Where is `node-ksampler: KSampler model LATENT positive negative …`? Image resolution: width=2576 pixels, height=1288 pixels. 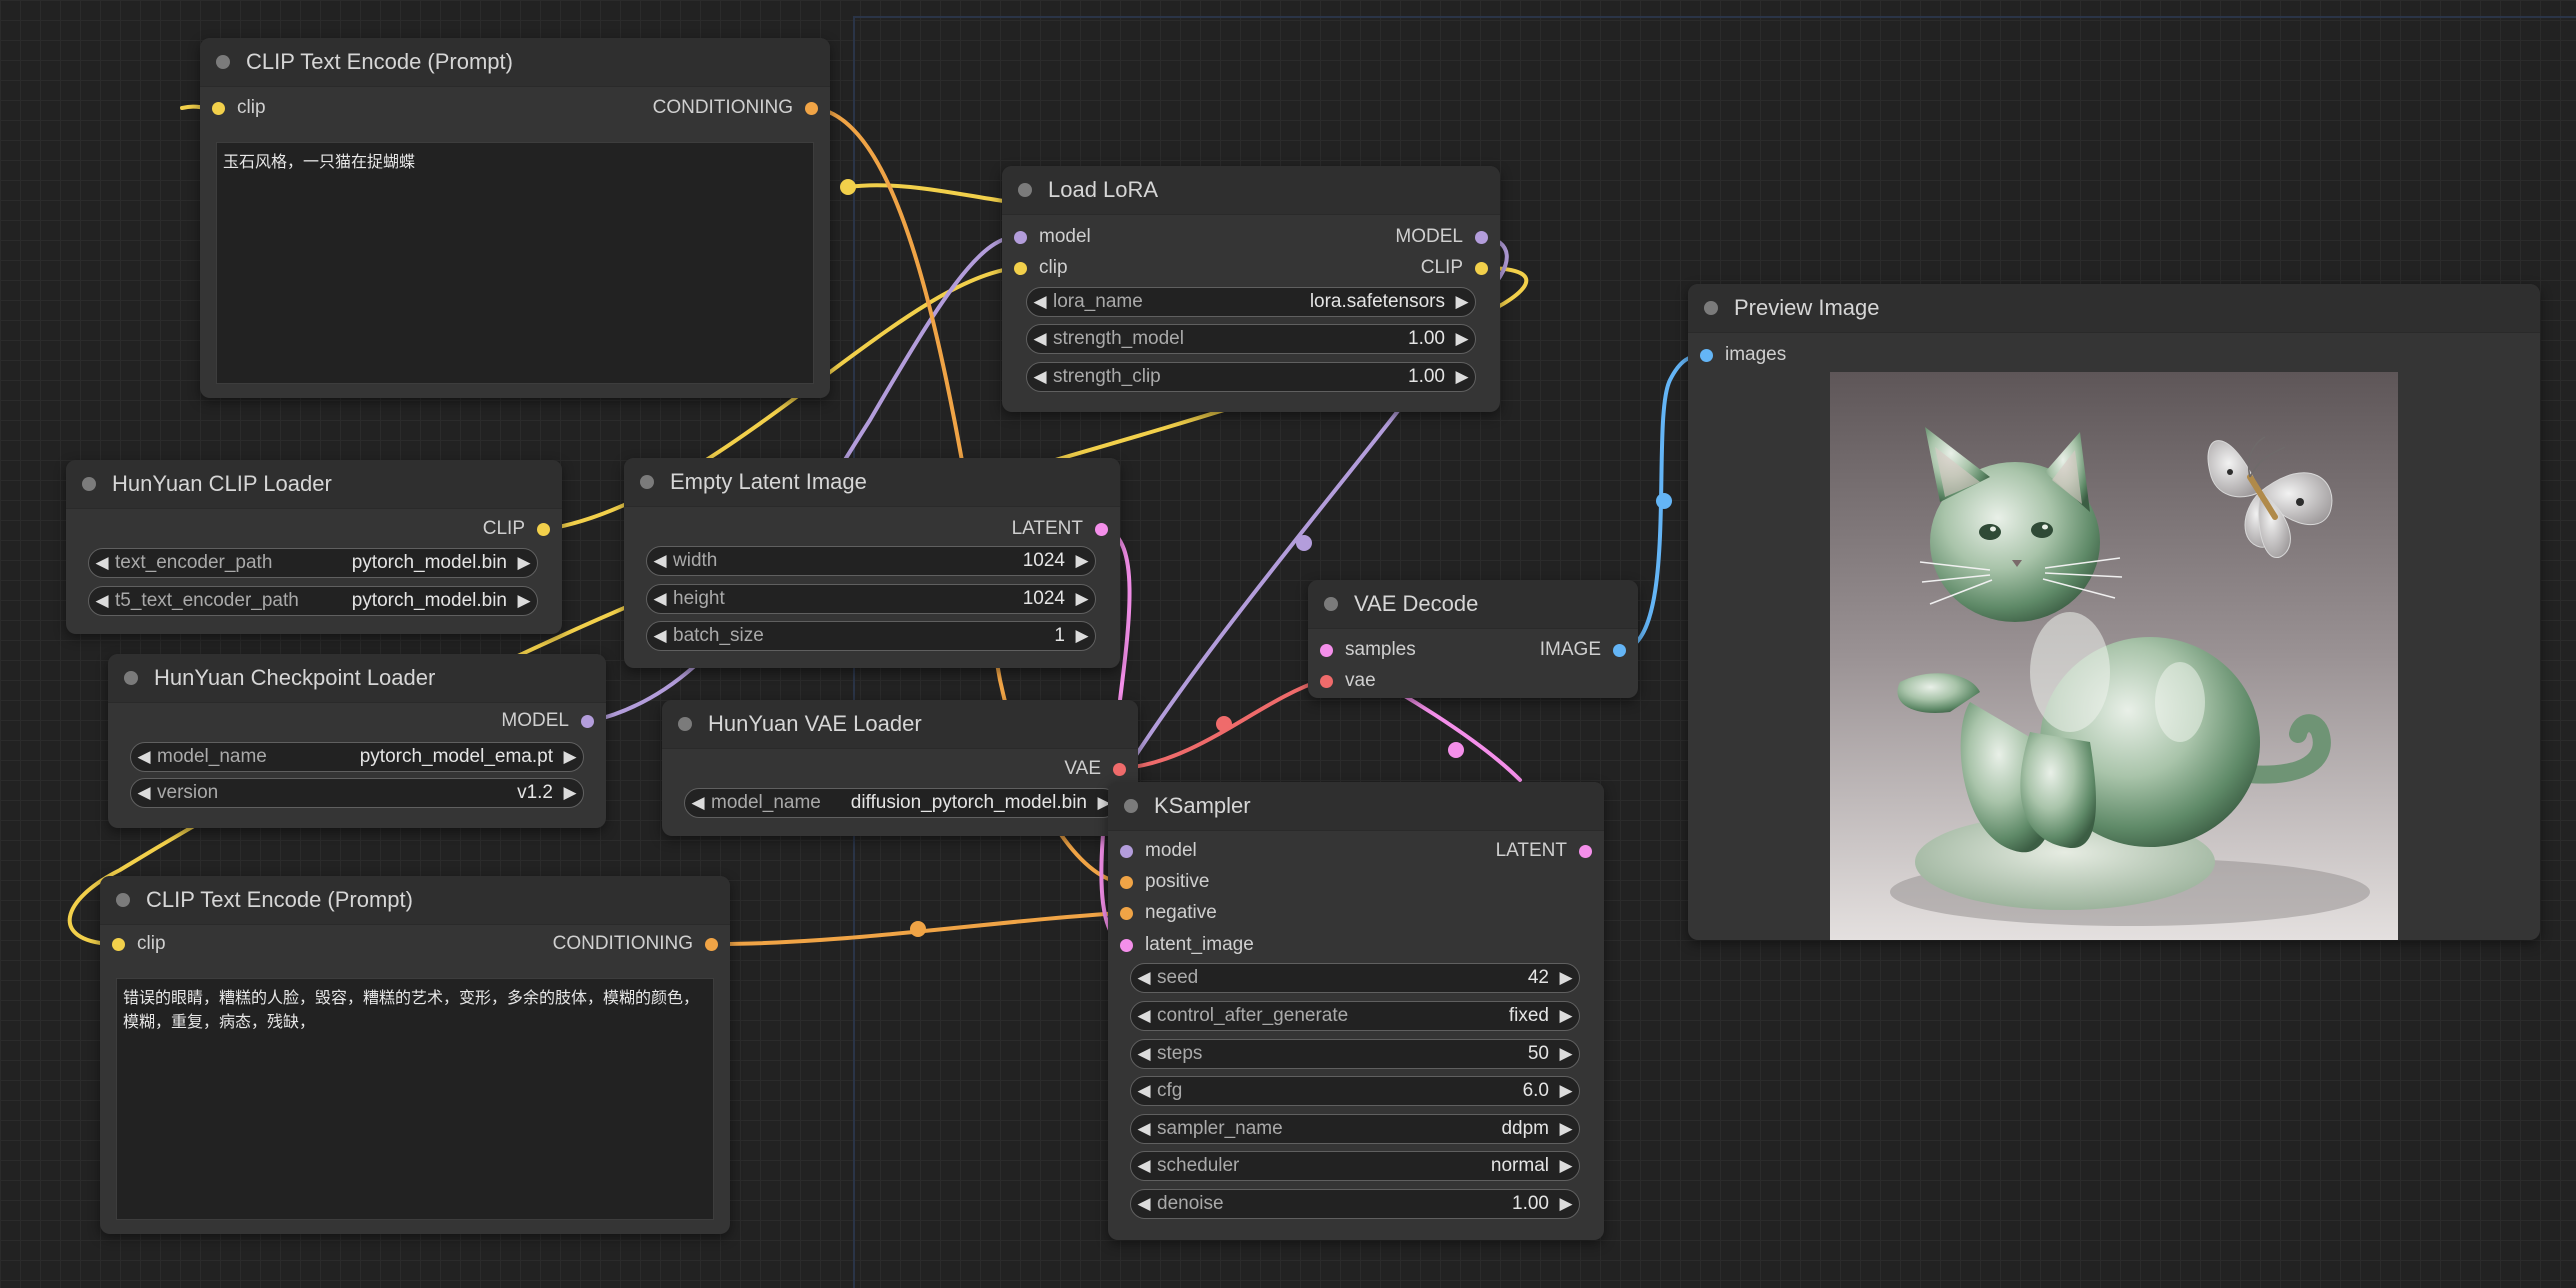 node-ksampler: KSampler model LATENT positive negative … is located at coordinates (1356, 1011).